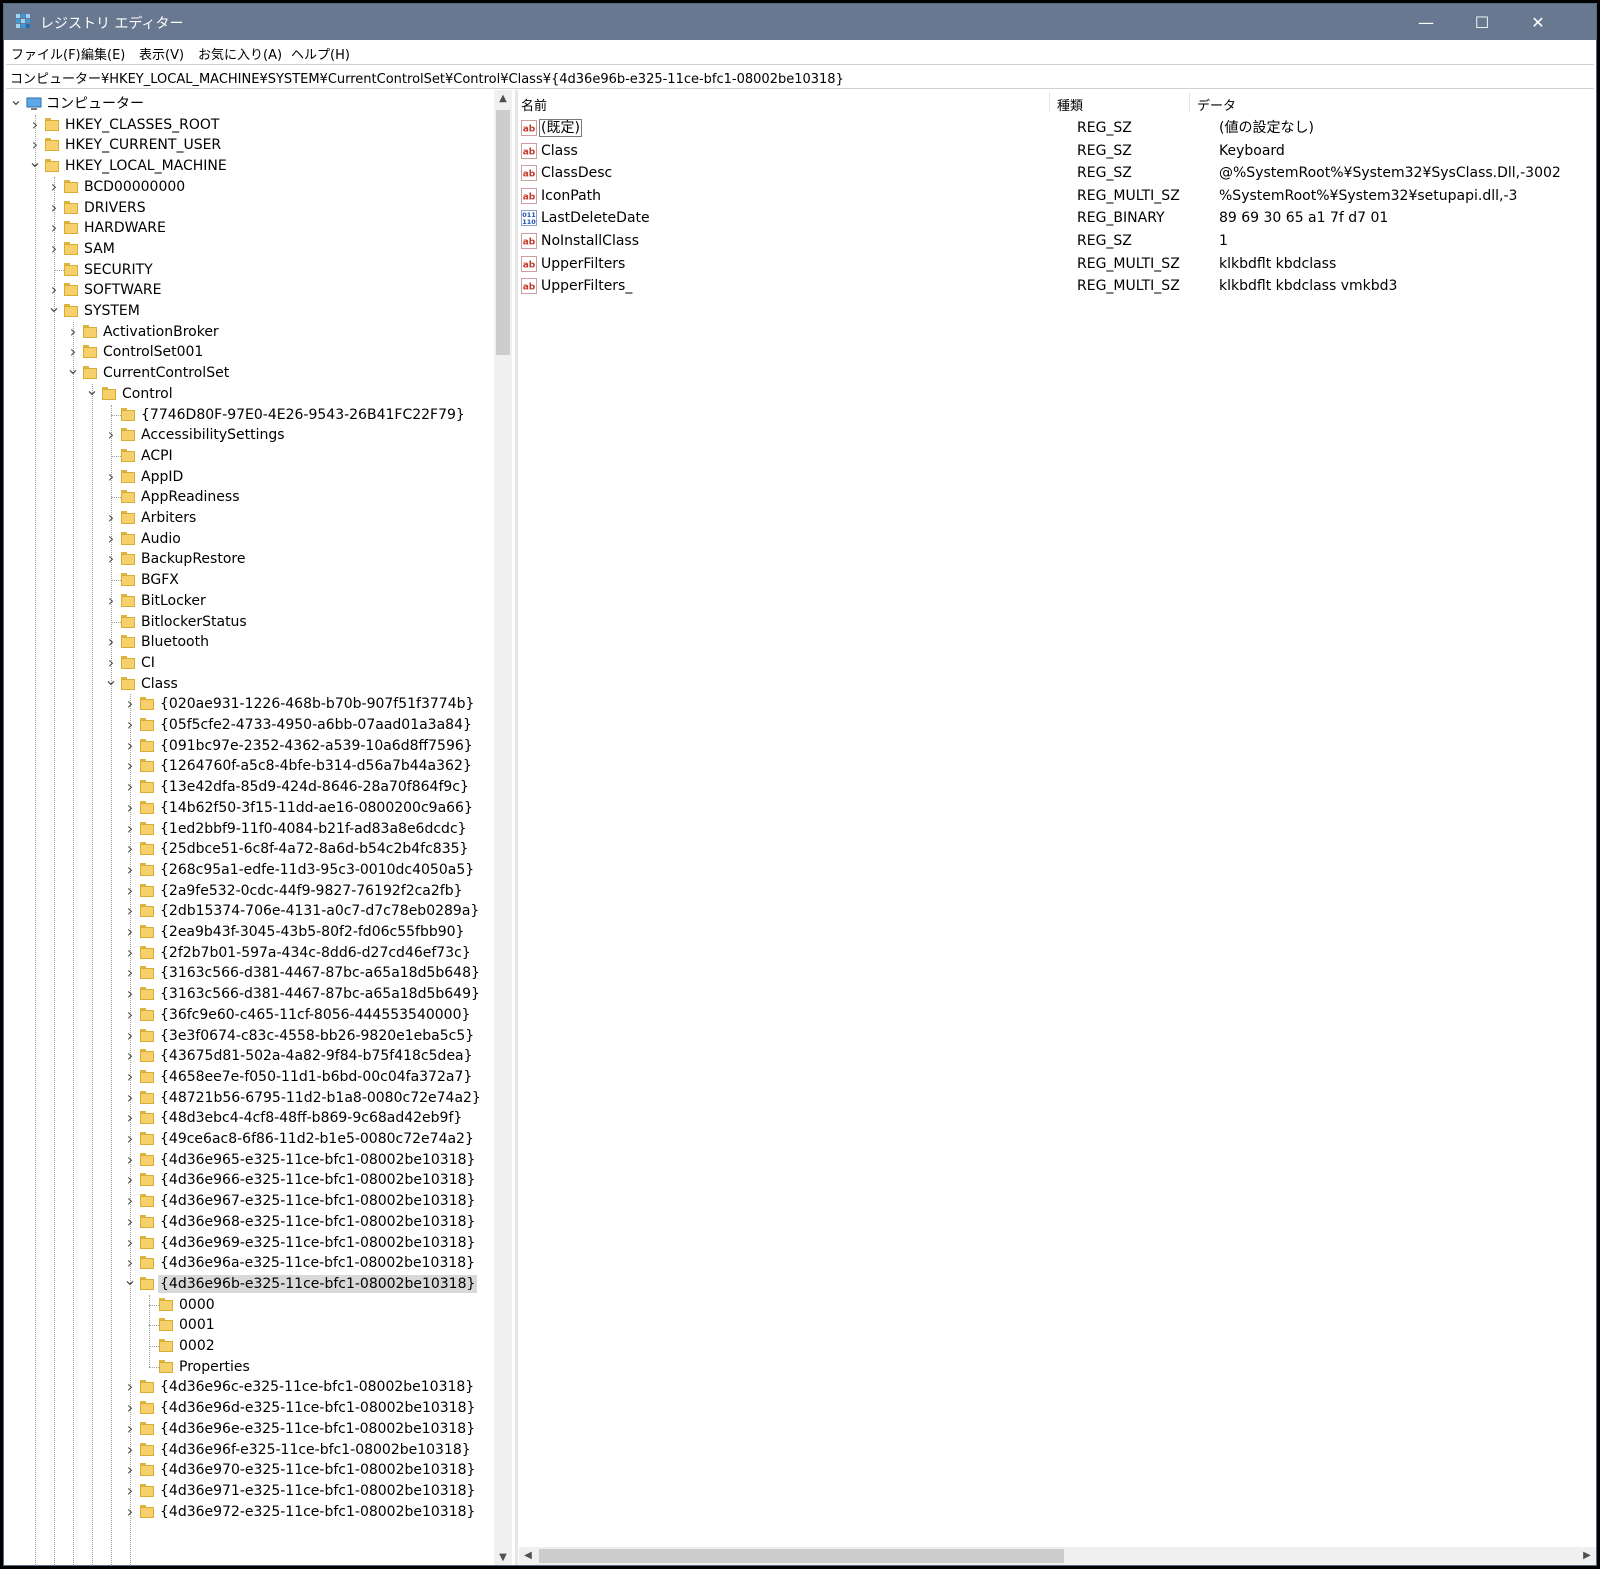 This screenshot has width=1600, height=1569. What do you see at coordinates (249, 1201) in the screenshot?
I see `tree-node: › {4d36e967-e325-11ce-bfc1-08002be10318}` at bounding box center [249, 1201].